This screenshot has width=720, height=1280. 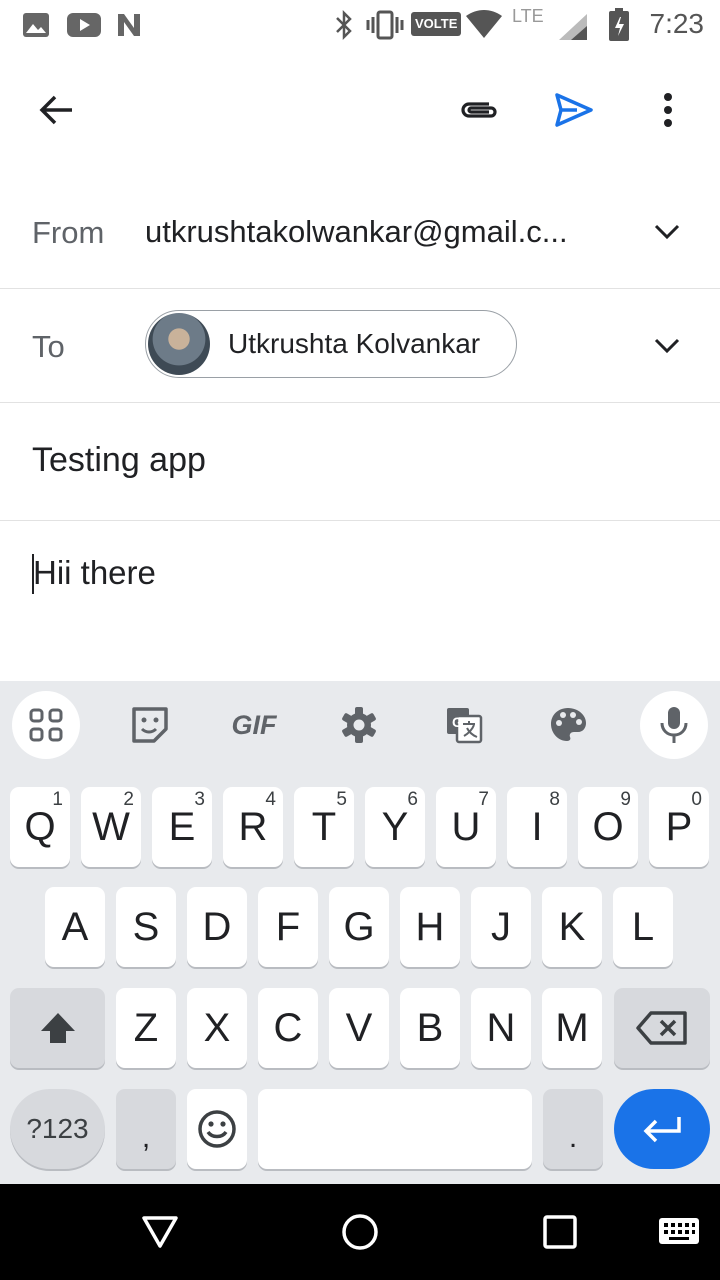 I want to click on translate-button: G, so click(x=464, y=725).